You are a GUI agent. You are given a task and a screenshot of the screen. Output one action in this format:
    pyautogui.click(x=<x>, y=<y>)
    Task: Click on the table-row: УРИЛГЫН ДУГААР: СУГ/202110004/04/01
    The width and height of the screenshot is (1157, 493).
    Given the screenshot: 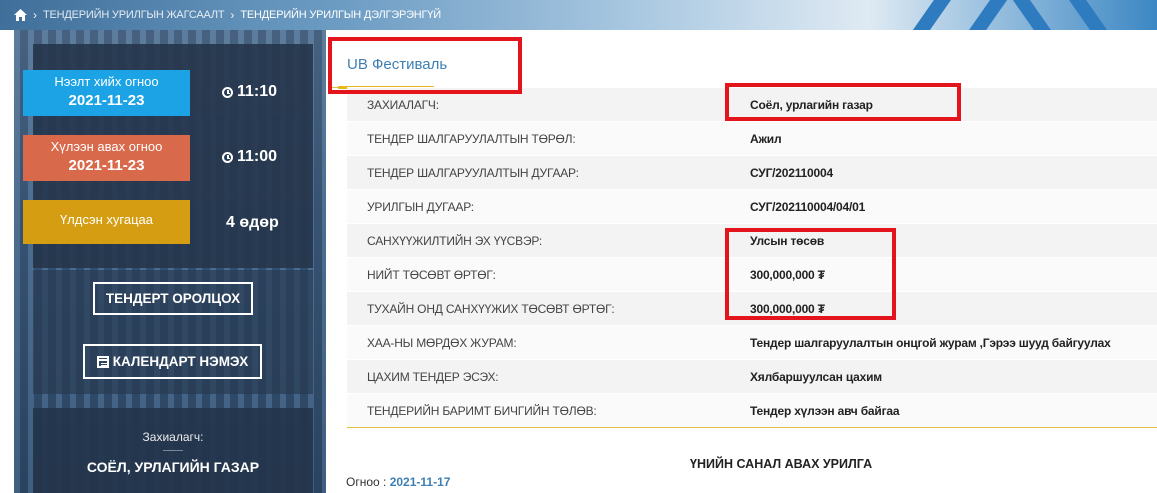 What is the action you would take?
    pyautogui.click(x=752, y=206)
    